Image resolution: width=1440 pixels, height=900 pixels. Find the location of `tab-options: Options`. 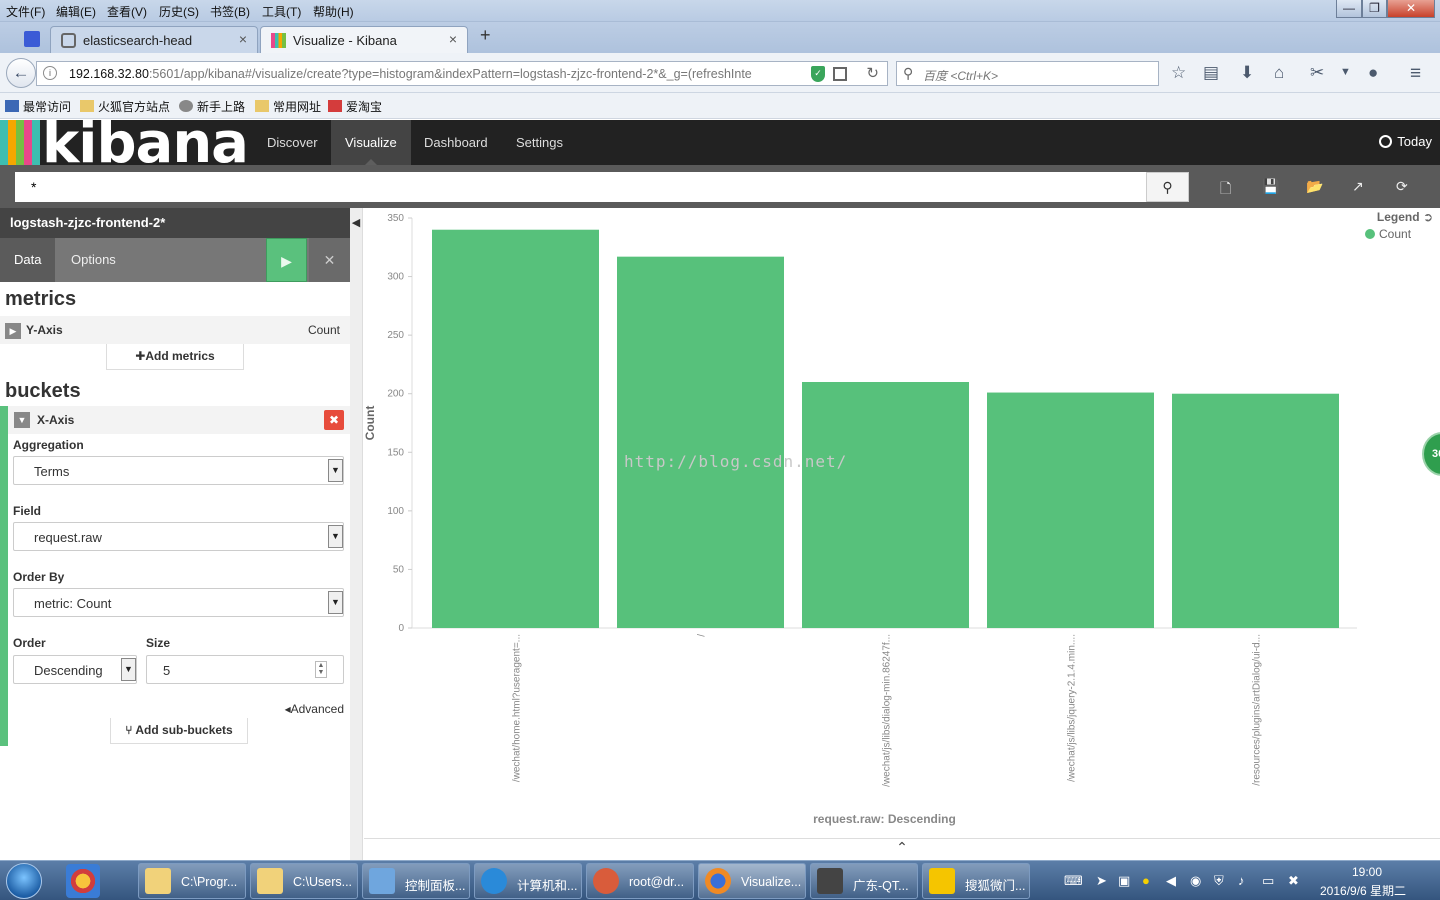

tab-options: Options is located at coordinates (93, 260).